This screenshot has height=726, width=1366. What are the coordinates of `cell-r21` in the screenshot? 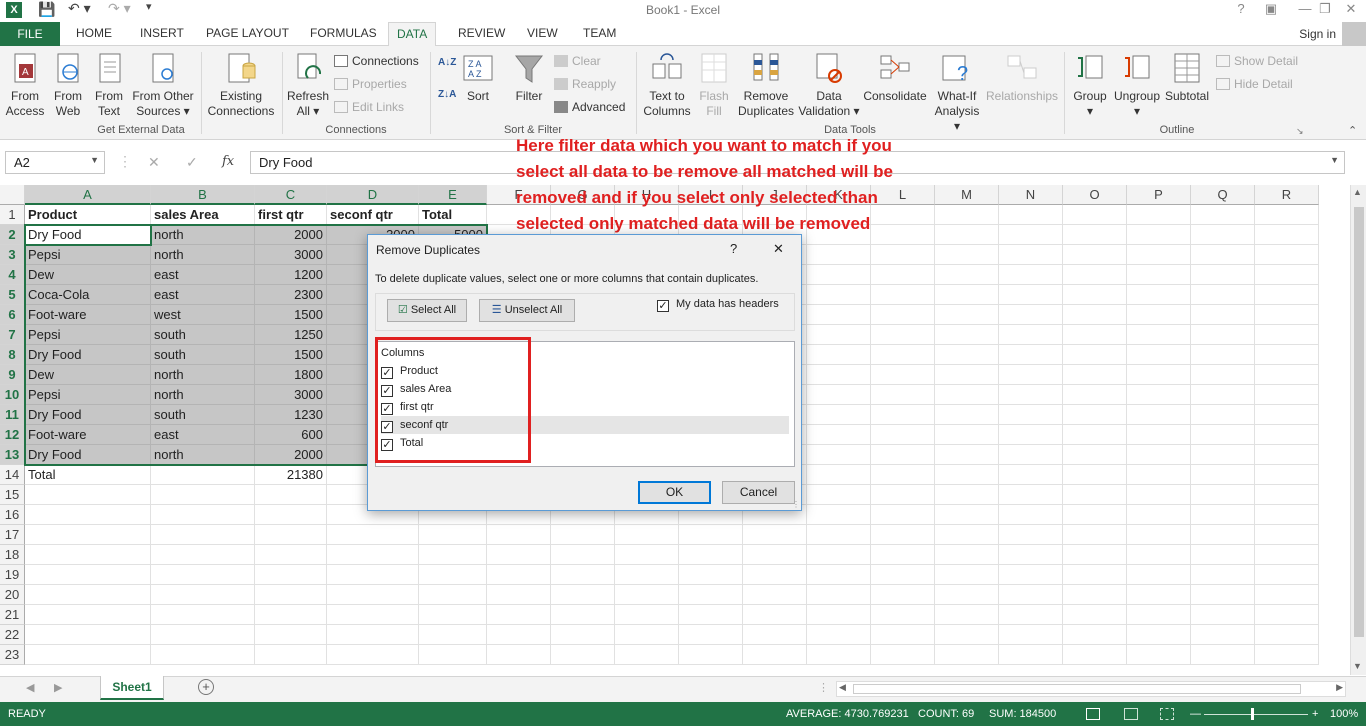 It's located at (1287, 615).